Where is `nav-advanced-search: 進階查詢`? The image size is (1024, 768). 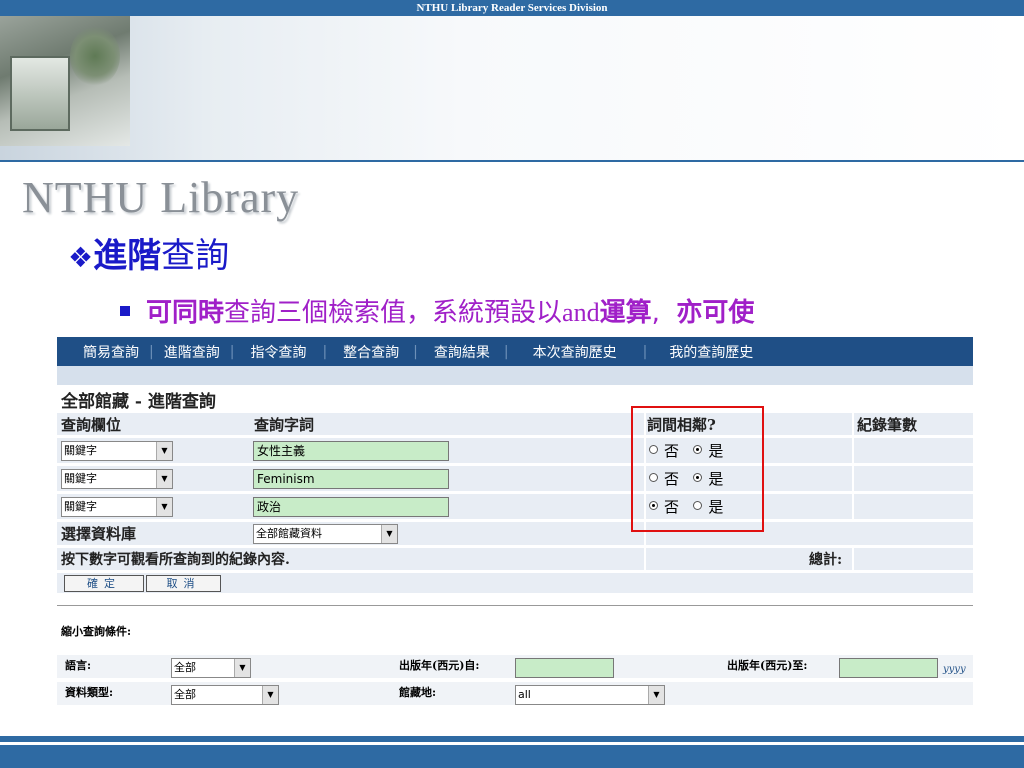
nav-advanced-search: 進階查詢 is located at coordinates (192, 352).